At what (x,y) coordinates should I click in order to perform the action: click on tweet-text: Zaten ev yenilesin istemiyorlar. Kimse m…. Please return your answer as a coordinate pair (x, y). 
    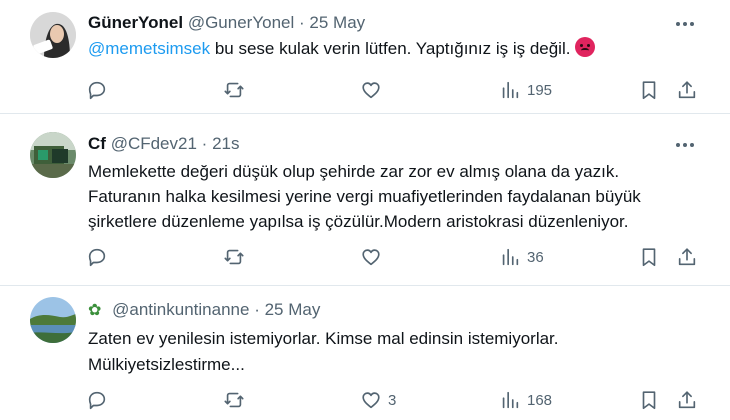
    Looking at the image, I should click on (388, 352).